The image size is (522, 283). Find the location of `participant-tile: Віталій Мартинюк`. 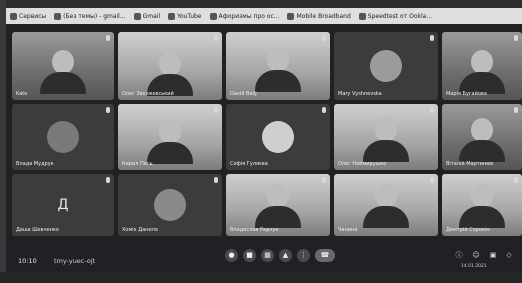

participant-tile: Віталій Мартинюк is located at coordinates (482, 137).